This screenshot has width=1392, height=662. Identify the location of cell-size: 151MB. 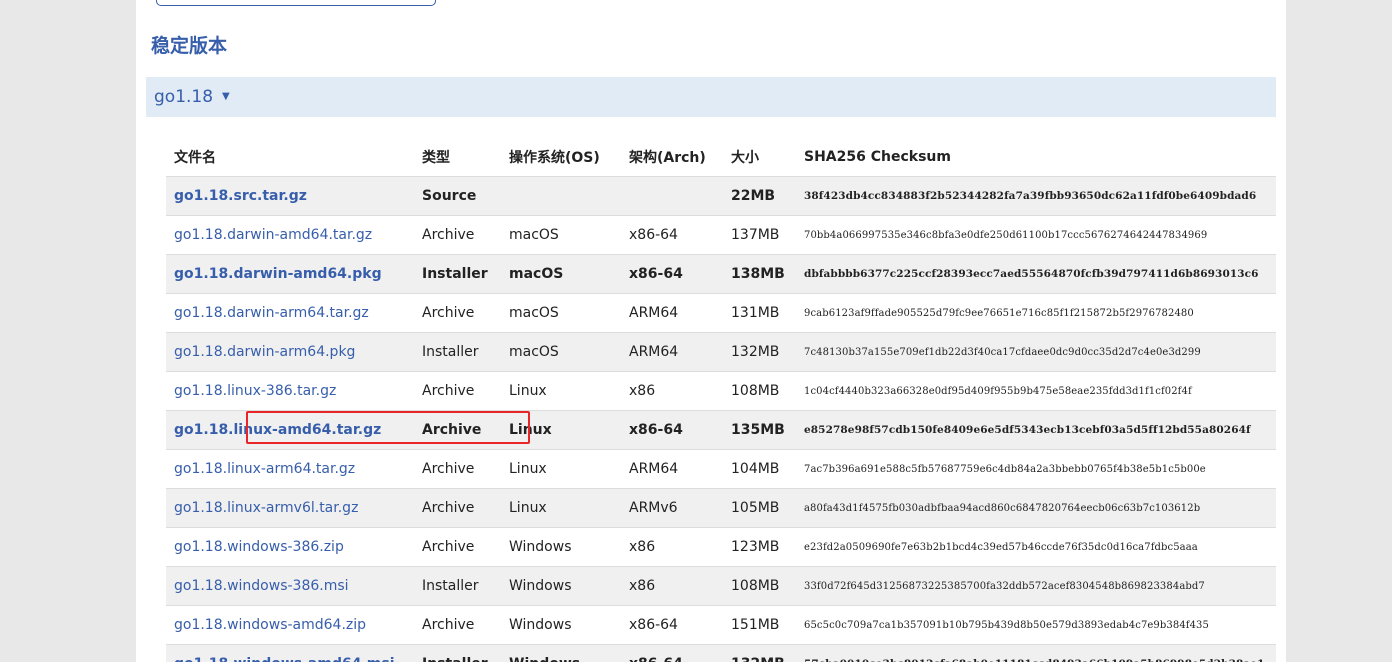
(759, 625).